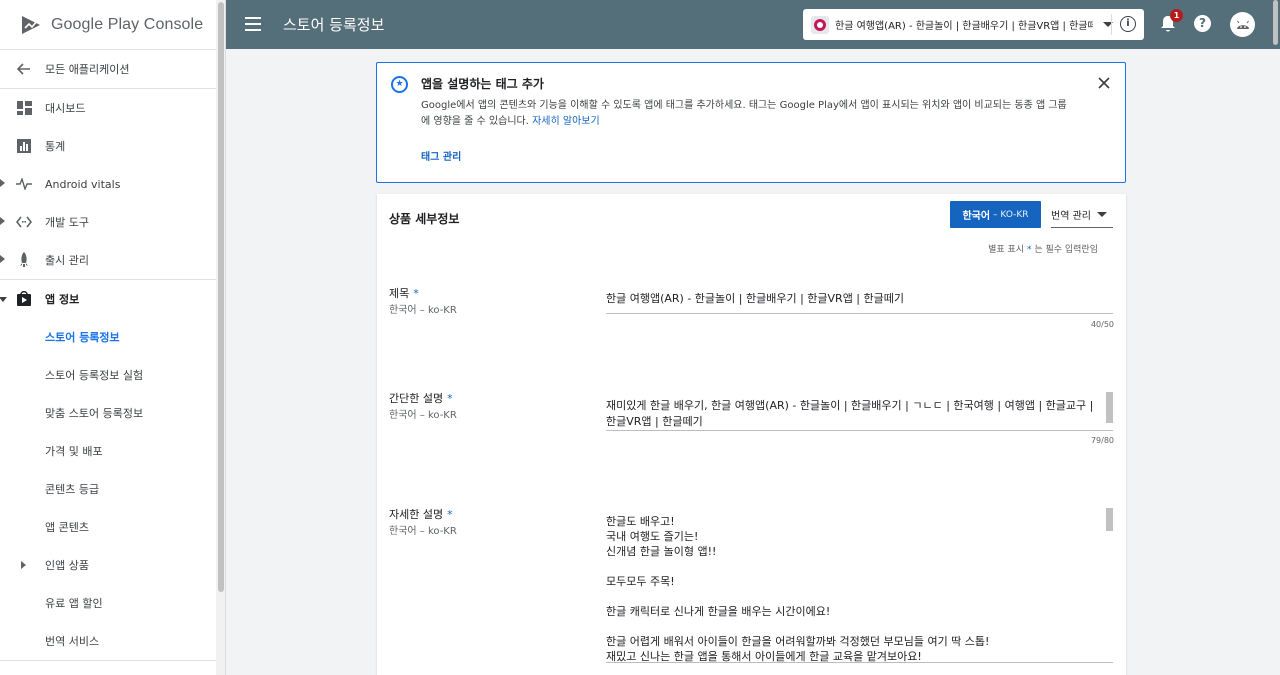  Describe the element at coordinates (1006, 250) in the screenshot. I see `required-note-prefix: 별표 표시` at that location.